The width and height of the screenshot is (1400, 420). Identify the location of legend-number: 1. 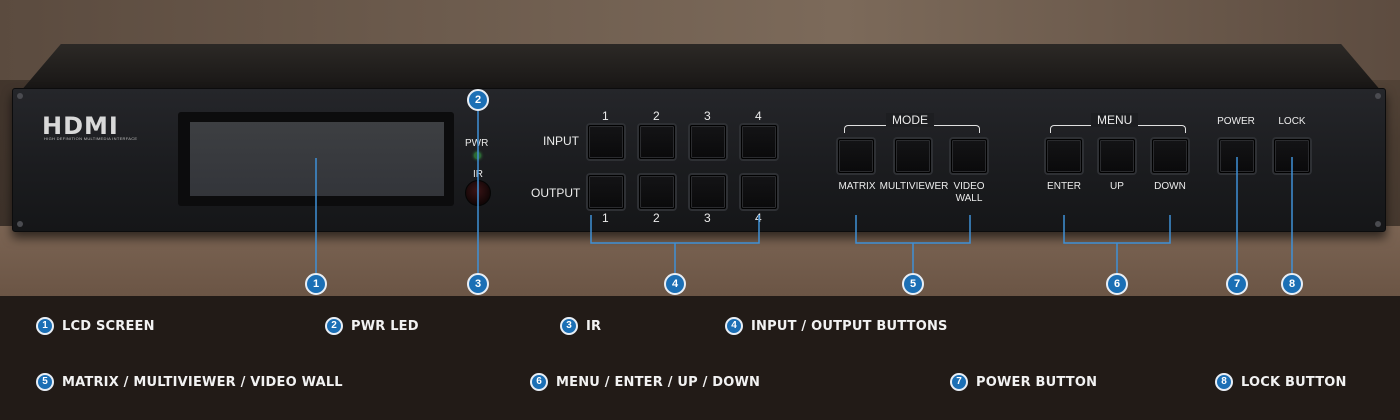
(45, 326).